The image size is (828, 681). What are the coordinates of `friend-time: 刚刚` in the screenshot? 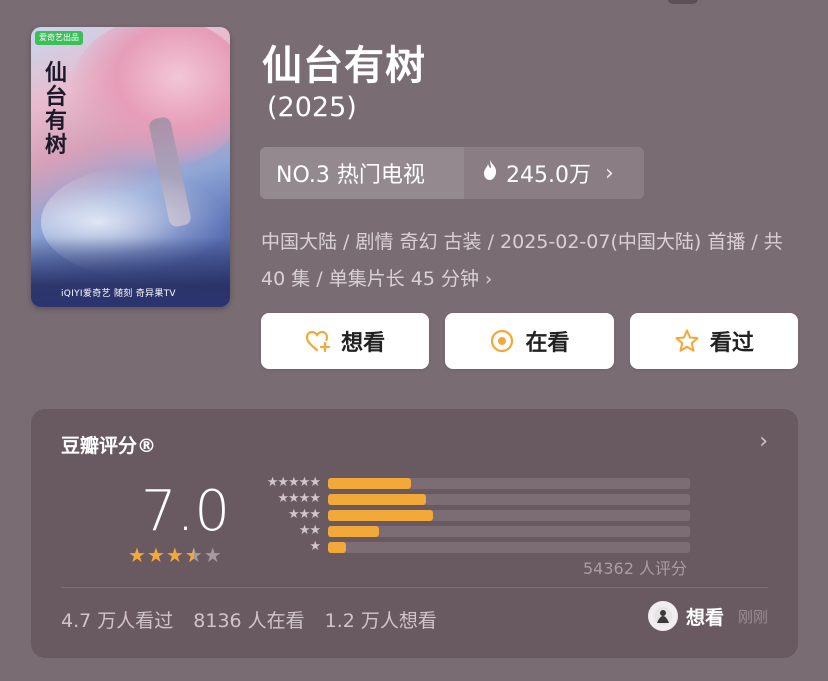 It's located at (752, 616).